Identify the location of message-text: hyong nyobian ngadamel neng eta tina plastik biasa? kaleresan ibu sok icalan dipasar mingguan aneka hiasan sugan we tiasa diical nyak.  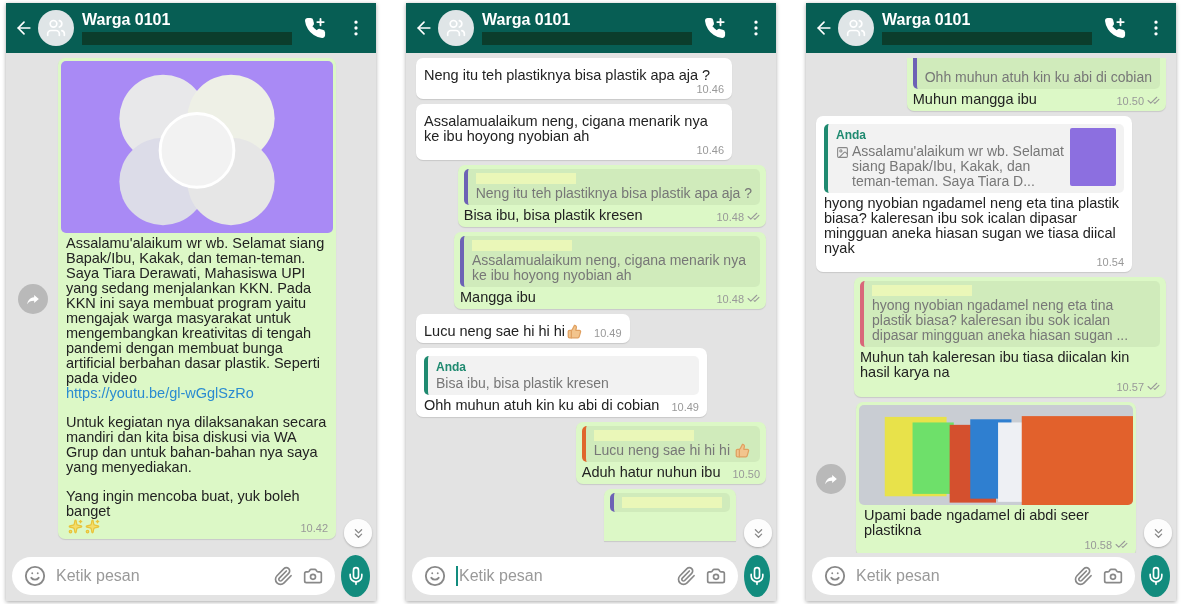
(972, 225).